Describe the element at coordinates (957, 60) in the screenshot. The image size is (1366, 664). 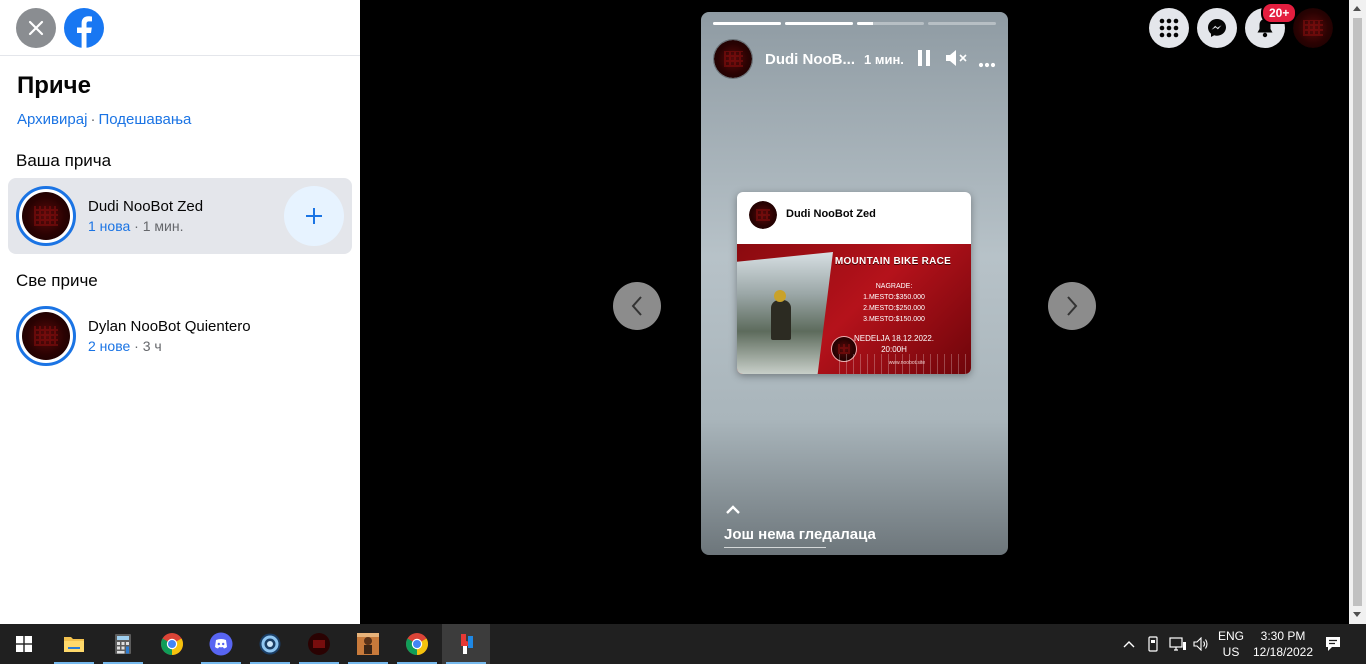
I see `mute-button` at that location.